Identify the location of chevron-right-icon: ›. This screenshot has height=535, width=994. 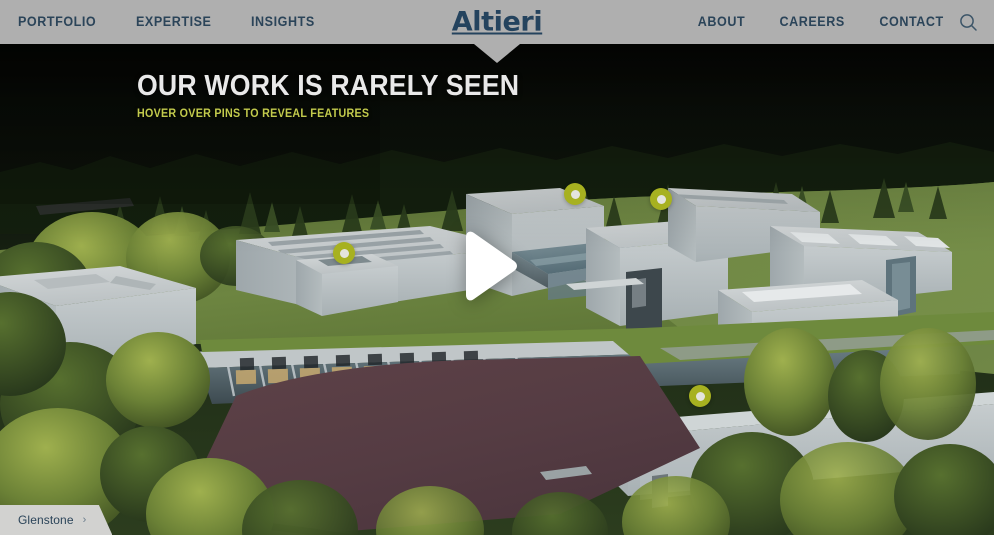
(84, 519).